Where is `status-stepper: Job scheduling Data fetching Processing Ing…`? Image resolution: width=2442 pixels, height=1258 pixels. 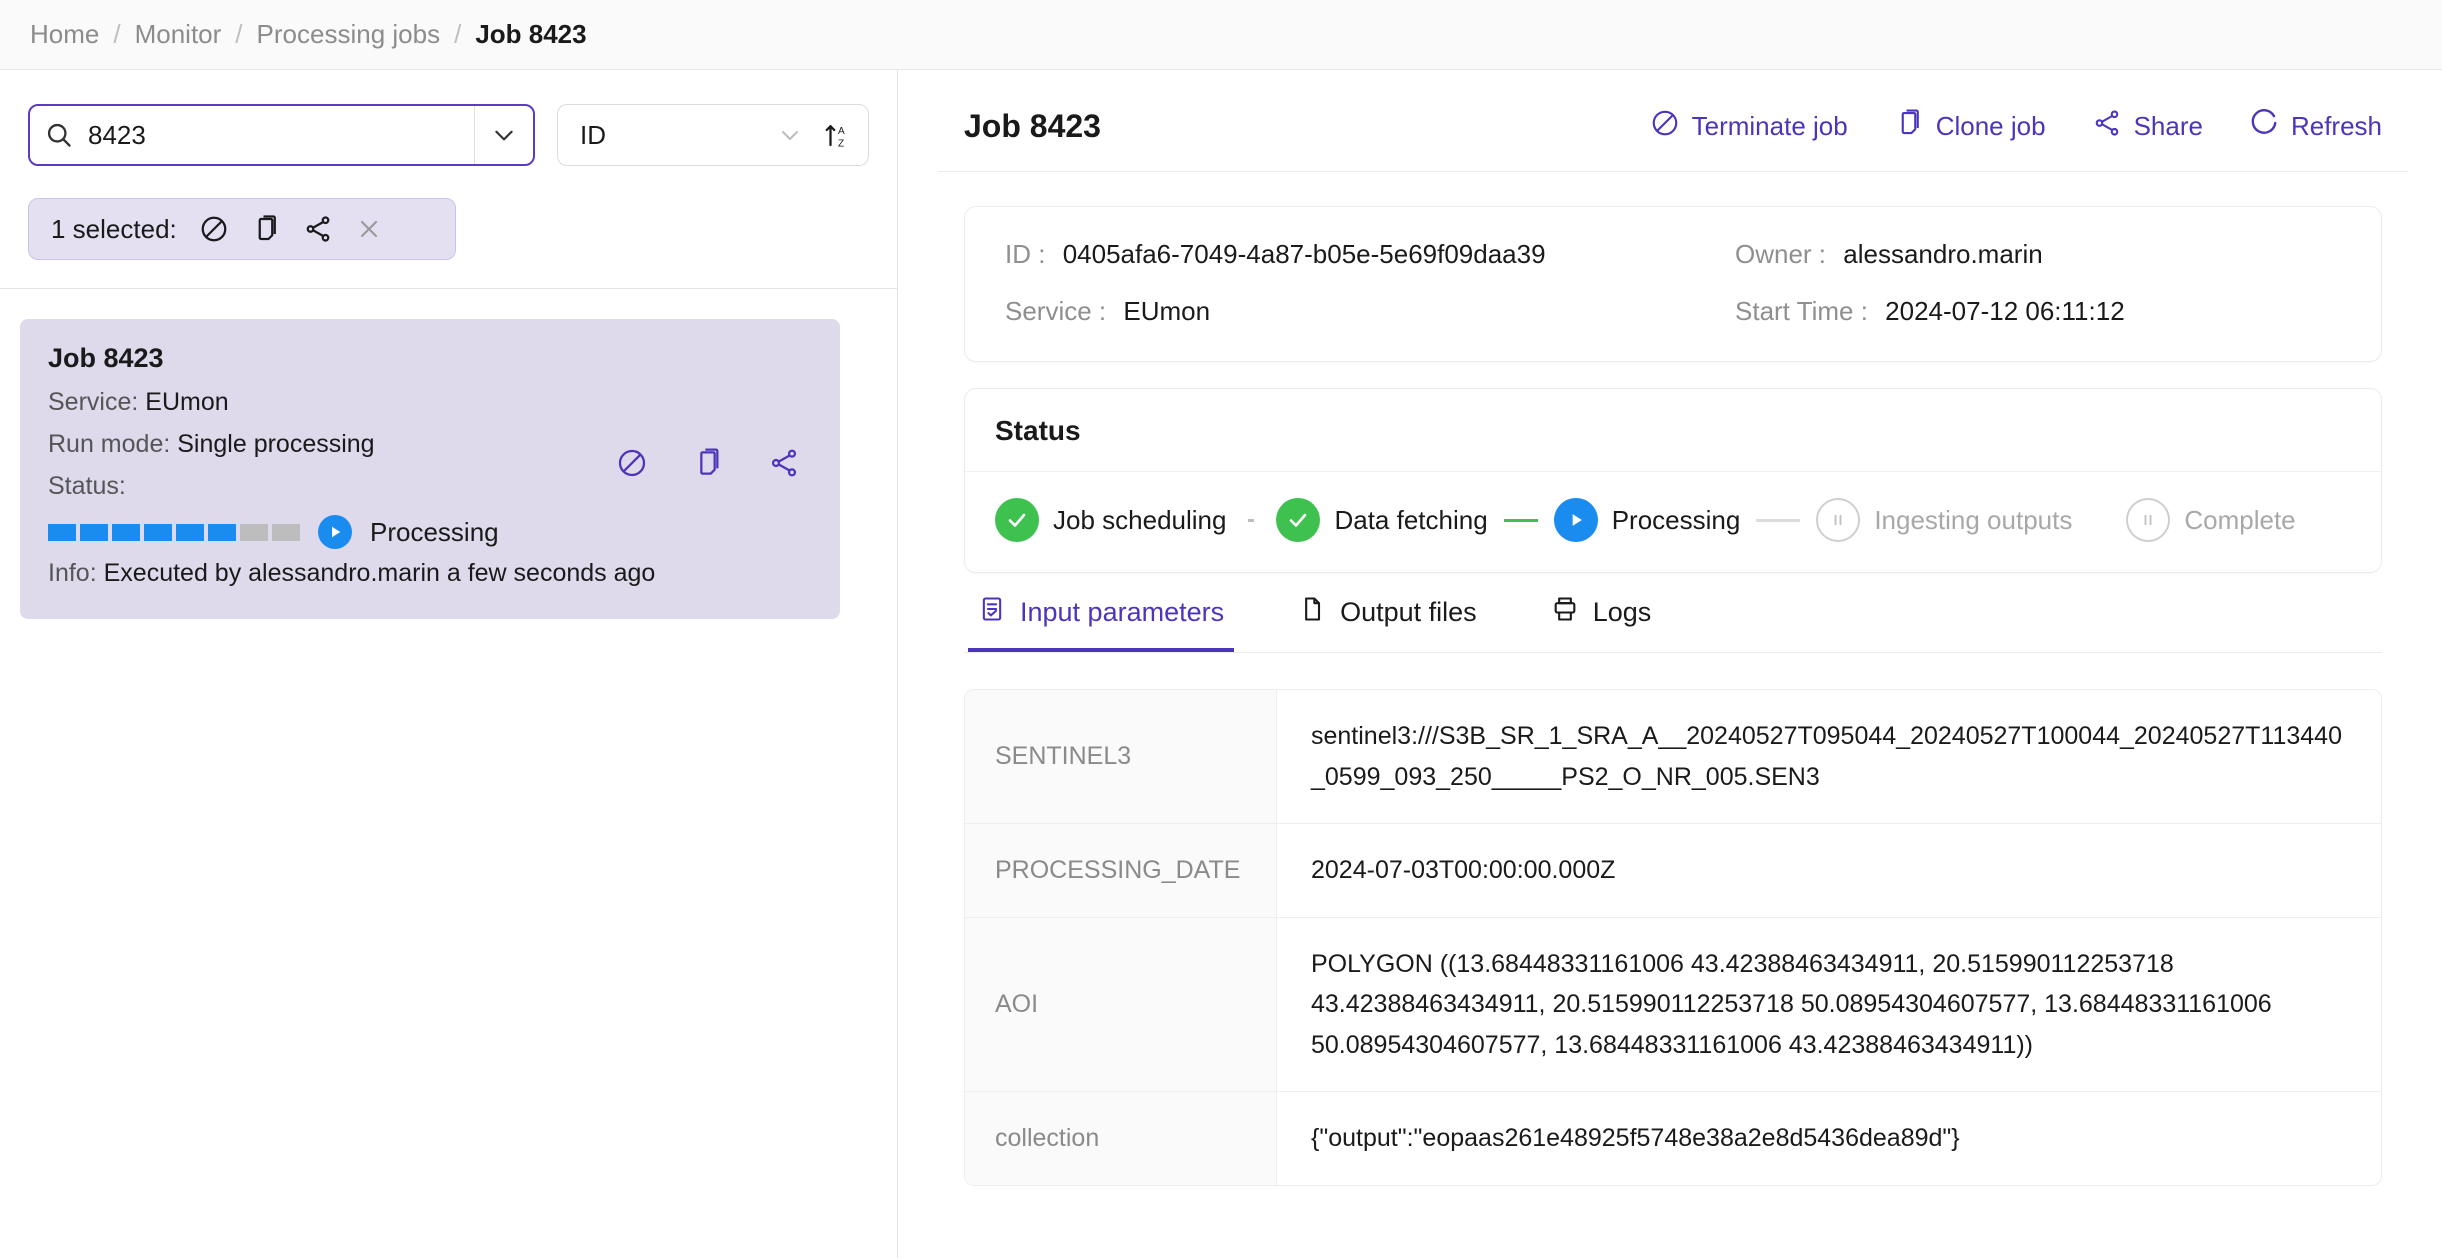 status-stepper: Job scheduling Data fetching Processing Ing… is located at coordinates (1673, 521).